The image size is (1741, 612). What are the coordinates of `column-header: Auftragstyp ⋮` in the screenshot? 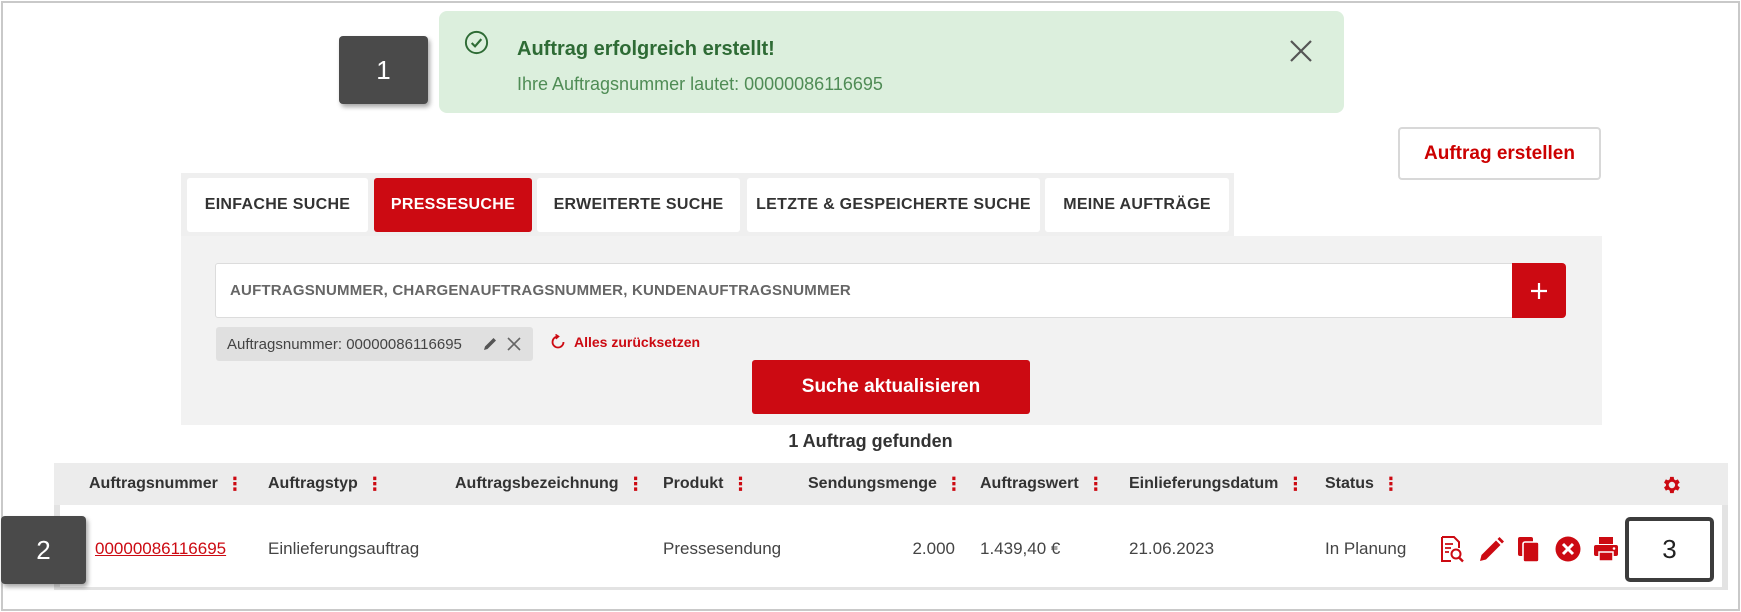 It's located at (326, 484).